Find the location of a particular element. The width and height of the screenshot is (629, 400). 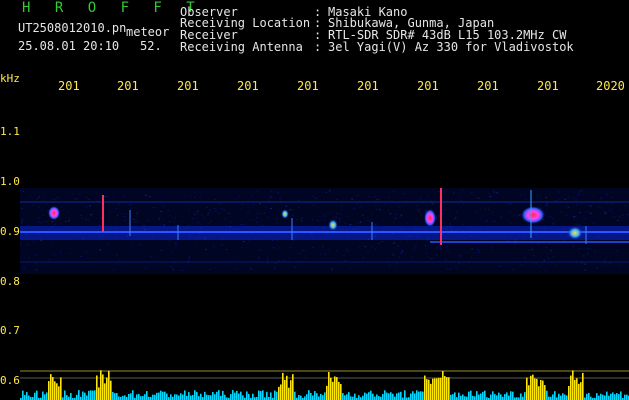

freq-tick-label: 1.0 is located at coordinates (10, 181).